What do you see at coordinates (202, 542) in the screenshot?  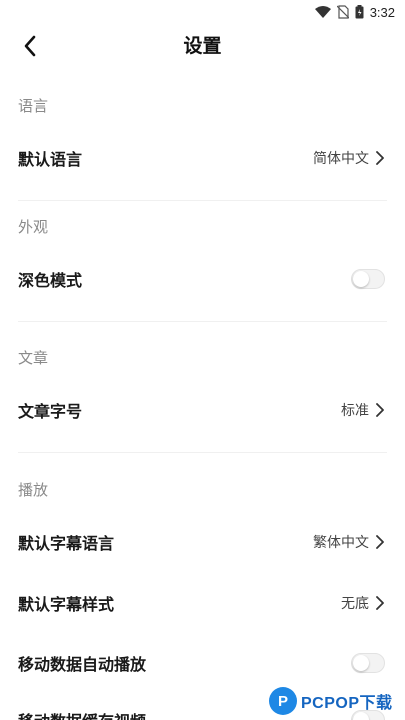 I see `subtitle-language-row: 默认字幕语言 繁体中文` at bounding box center [202, 542].